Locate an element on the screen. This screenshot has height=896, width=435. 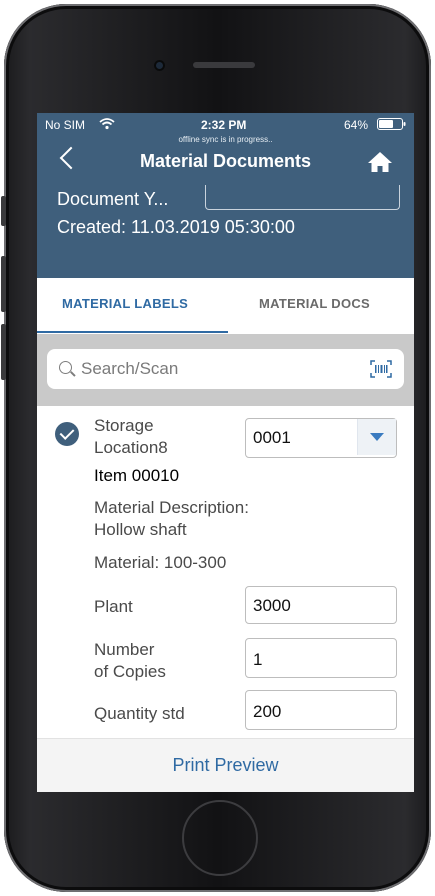
tab-bar: MATERIAL LABELS MATERIAL DOCS is located at coordinates (225, 306).